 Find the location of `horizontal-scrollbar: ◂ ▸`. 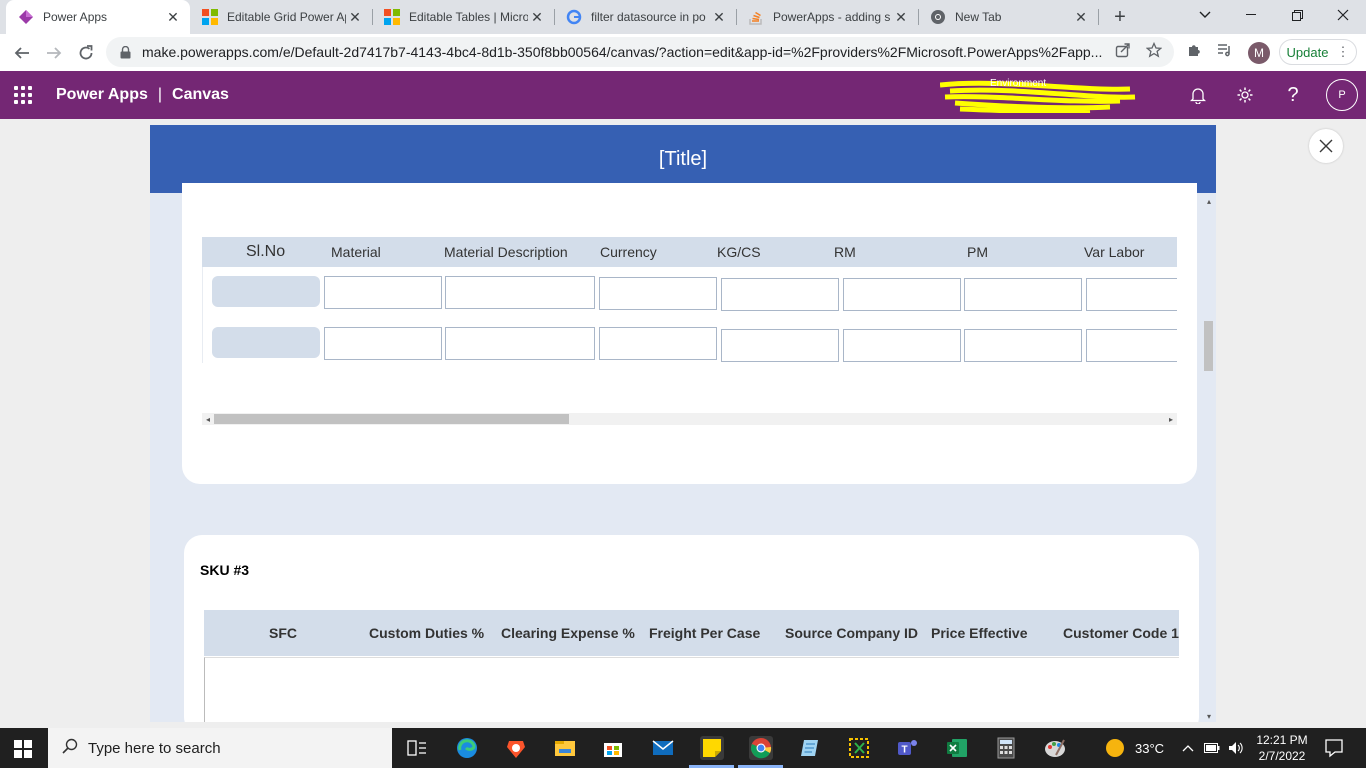

horizontal-scrollbar: ◂ ▸ is located at coordinates (689, 419).